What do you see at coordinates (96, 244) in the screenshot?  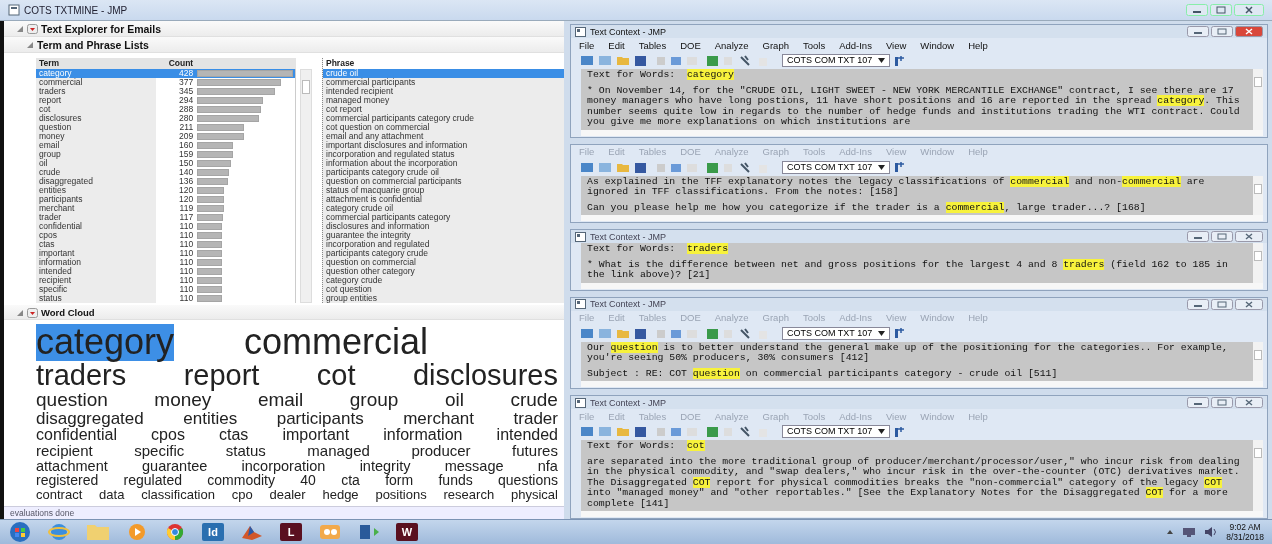 I see `term-cell: ctas` at bounding box center [96, 244].